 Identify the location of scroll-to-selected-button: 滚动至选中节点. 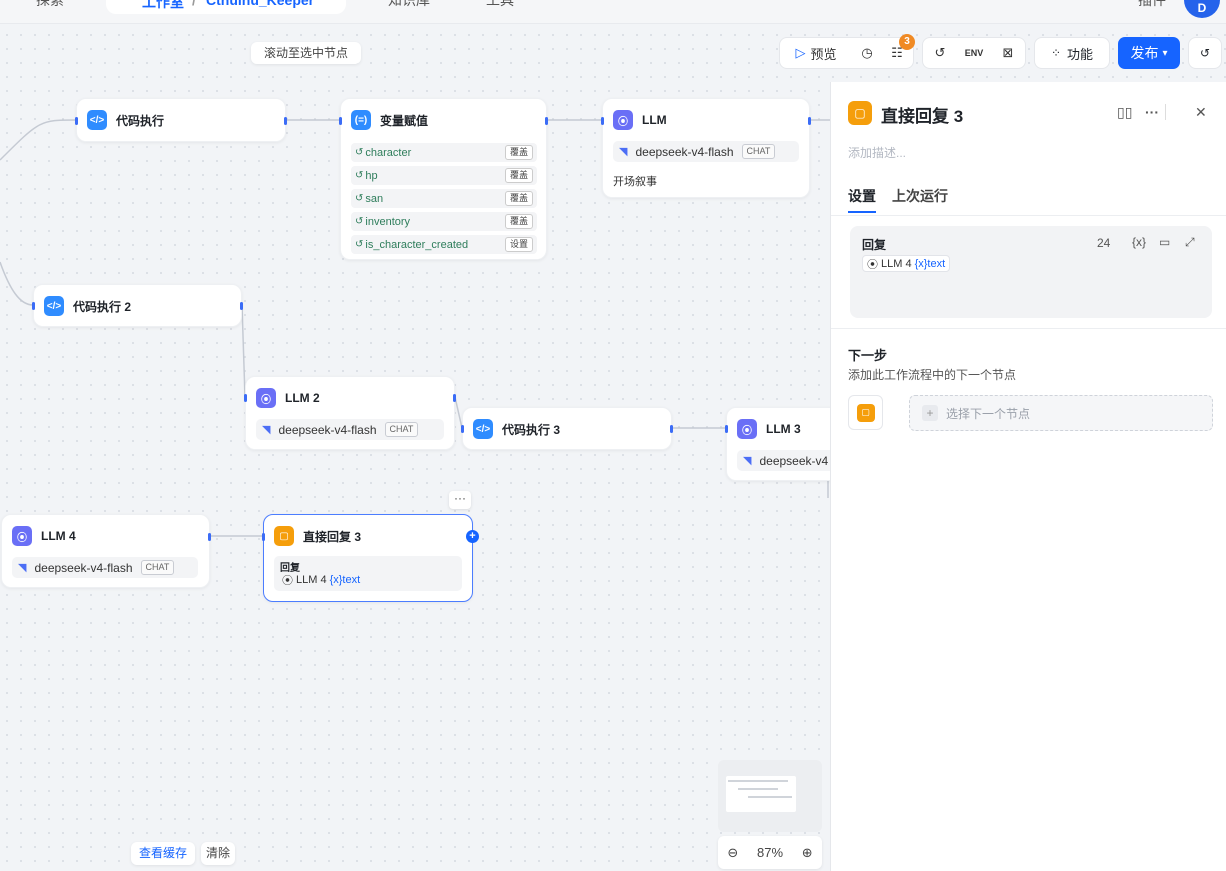
(306, 53).